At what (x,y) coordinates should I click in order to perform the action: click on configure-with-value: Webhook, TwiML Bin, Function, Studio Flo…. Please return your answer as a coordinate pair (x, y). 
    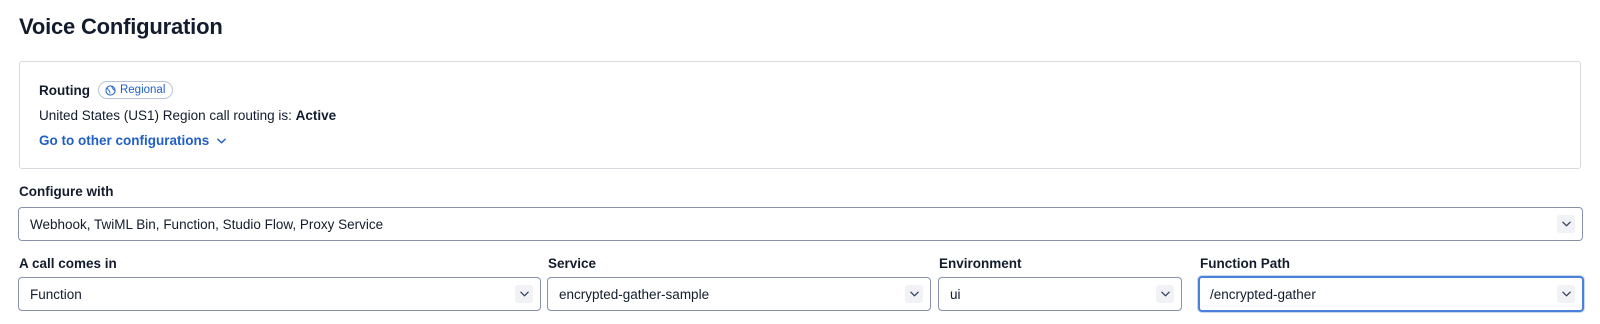
    Looking at the image, I should click on (207, 224).